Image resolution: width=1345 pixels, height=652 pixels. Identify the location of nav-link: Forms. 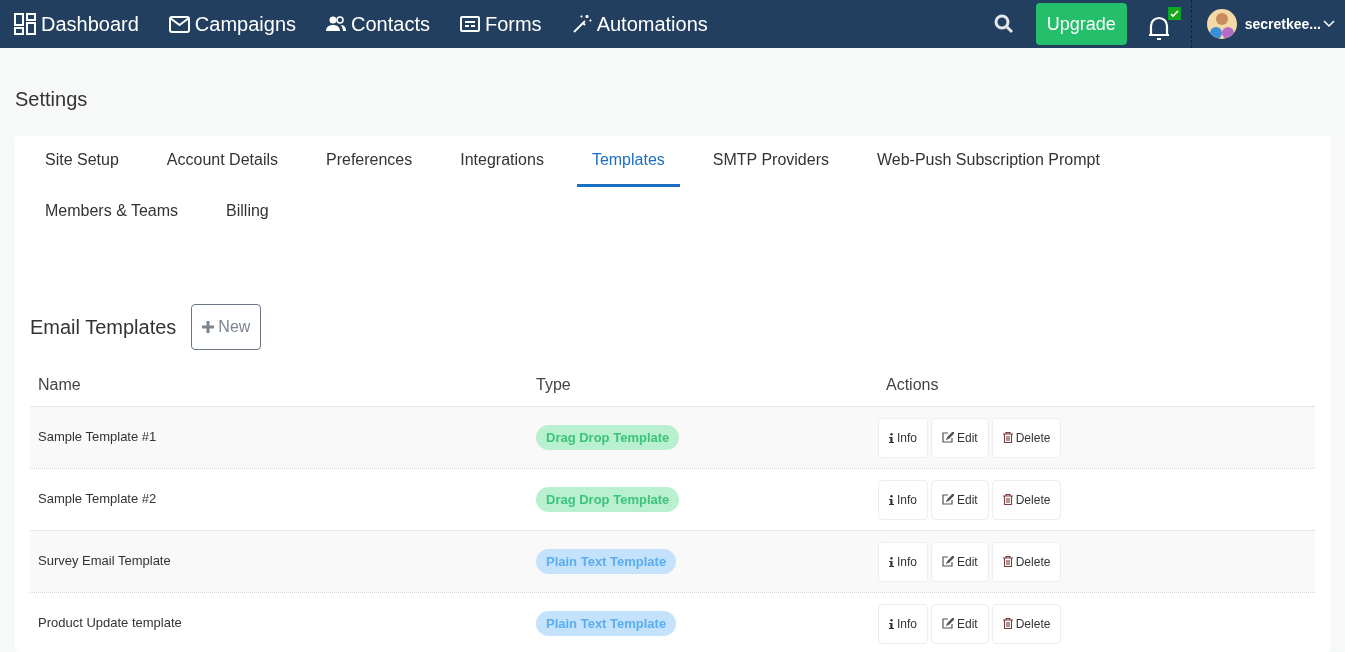
(500, 24).